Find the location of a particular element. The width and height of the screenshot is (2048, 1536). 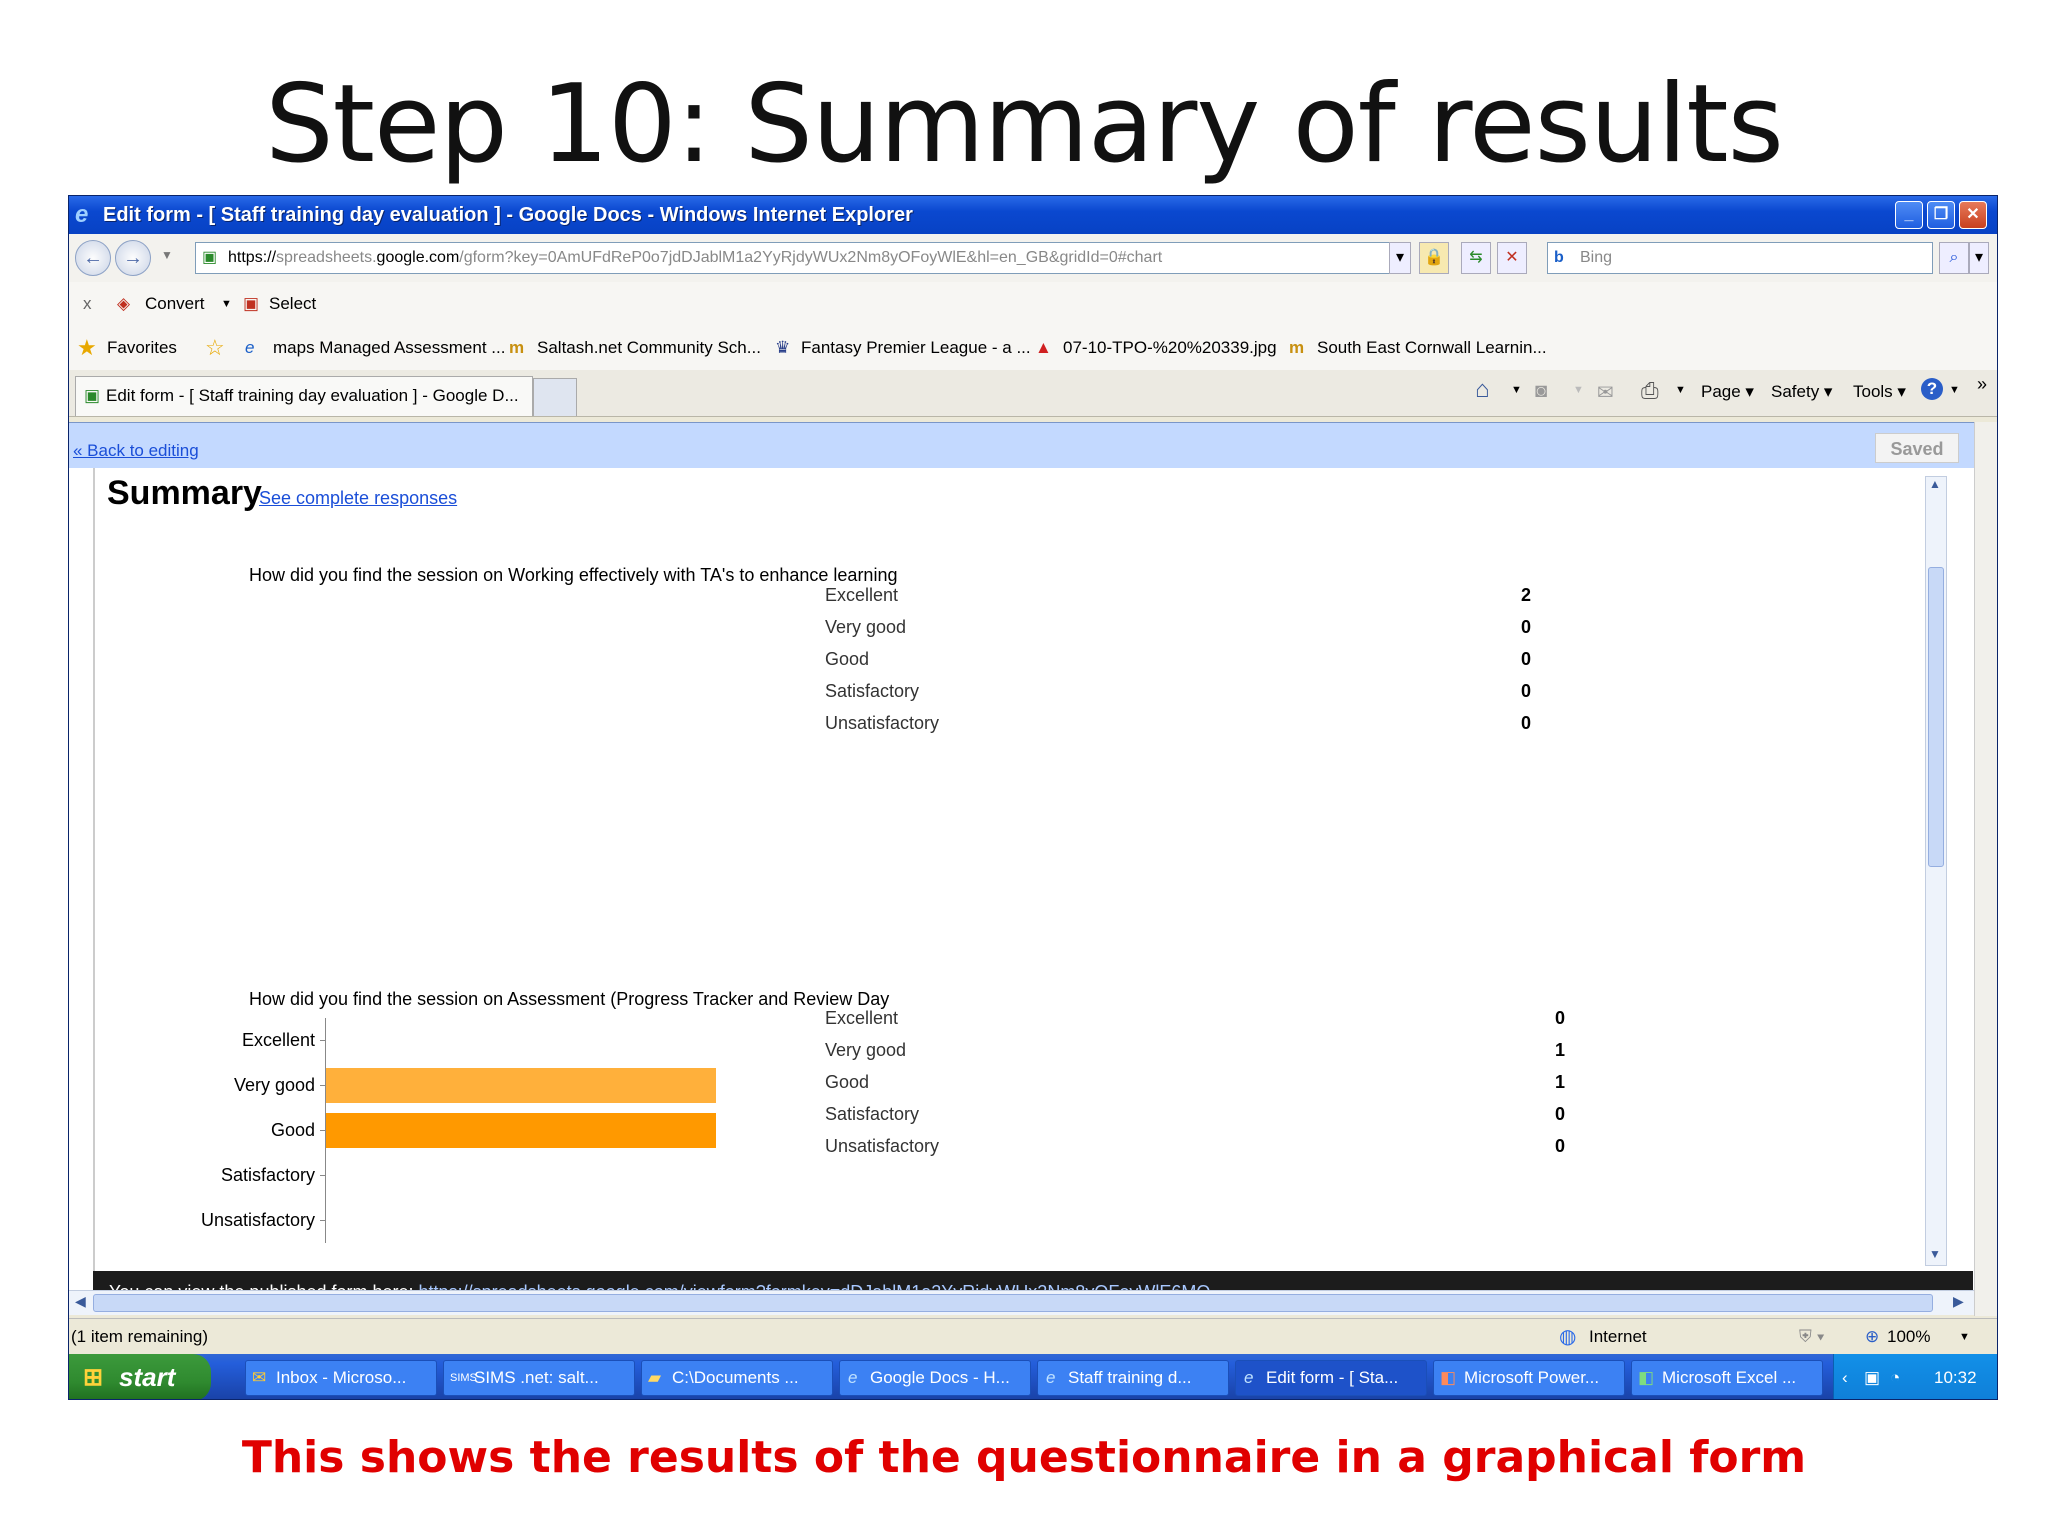

search-options-icon: ▾ is located at coordinates (1979, 258).